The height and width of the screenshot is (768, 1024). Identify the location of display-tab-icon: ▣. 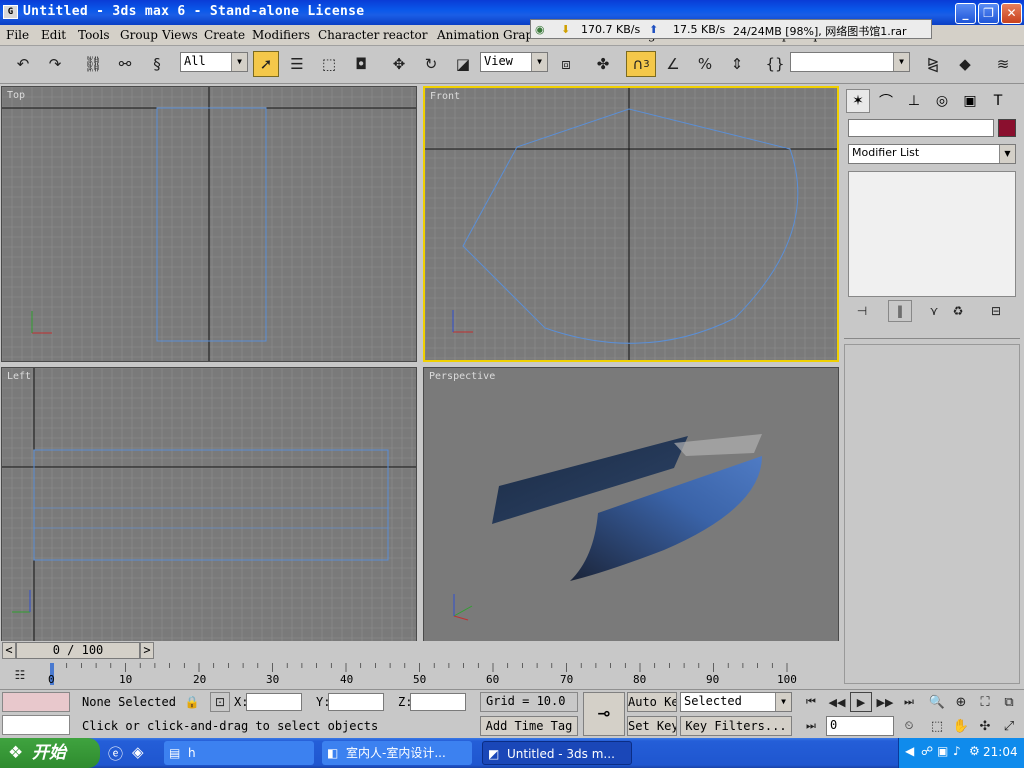
(970, 101).